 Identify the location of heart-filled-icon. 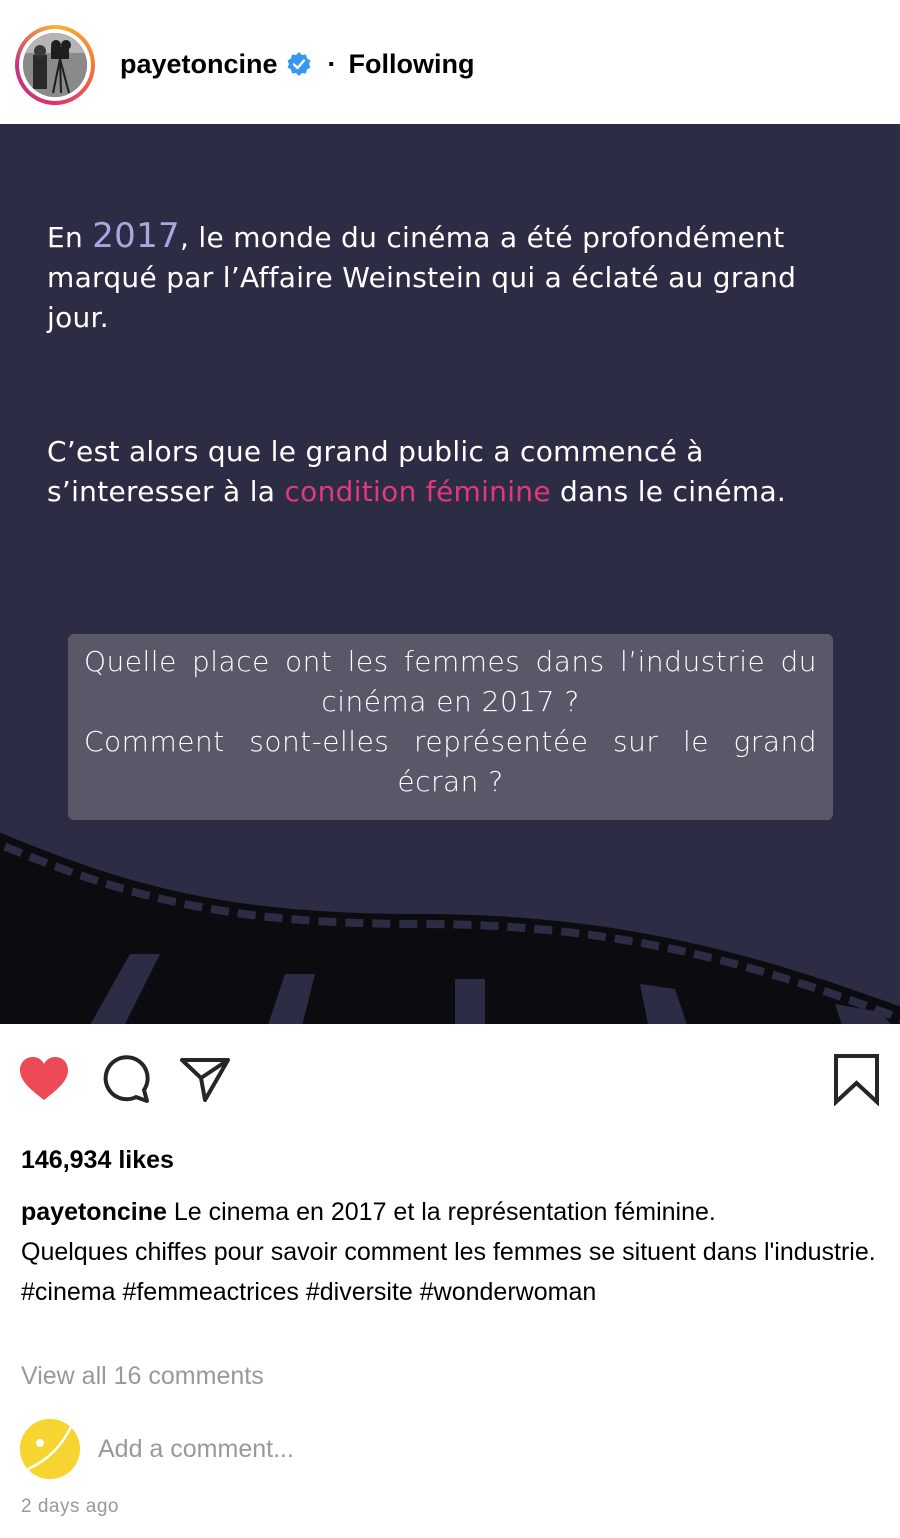
(44, 1078).